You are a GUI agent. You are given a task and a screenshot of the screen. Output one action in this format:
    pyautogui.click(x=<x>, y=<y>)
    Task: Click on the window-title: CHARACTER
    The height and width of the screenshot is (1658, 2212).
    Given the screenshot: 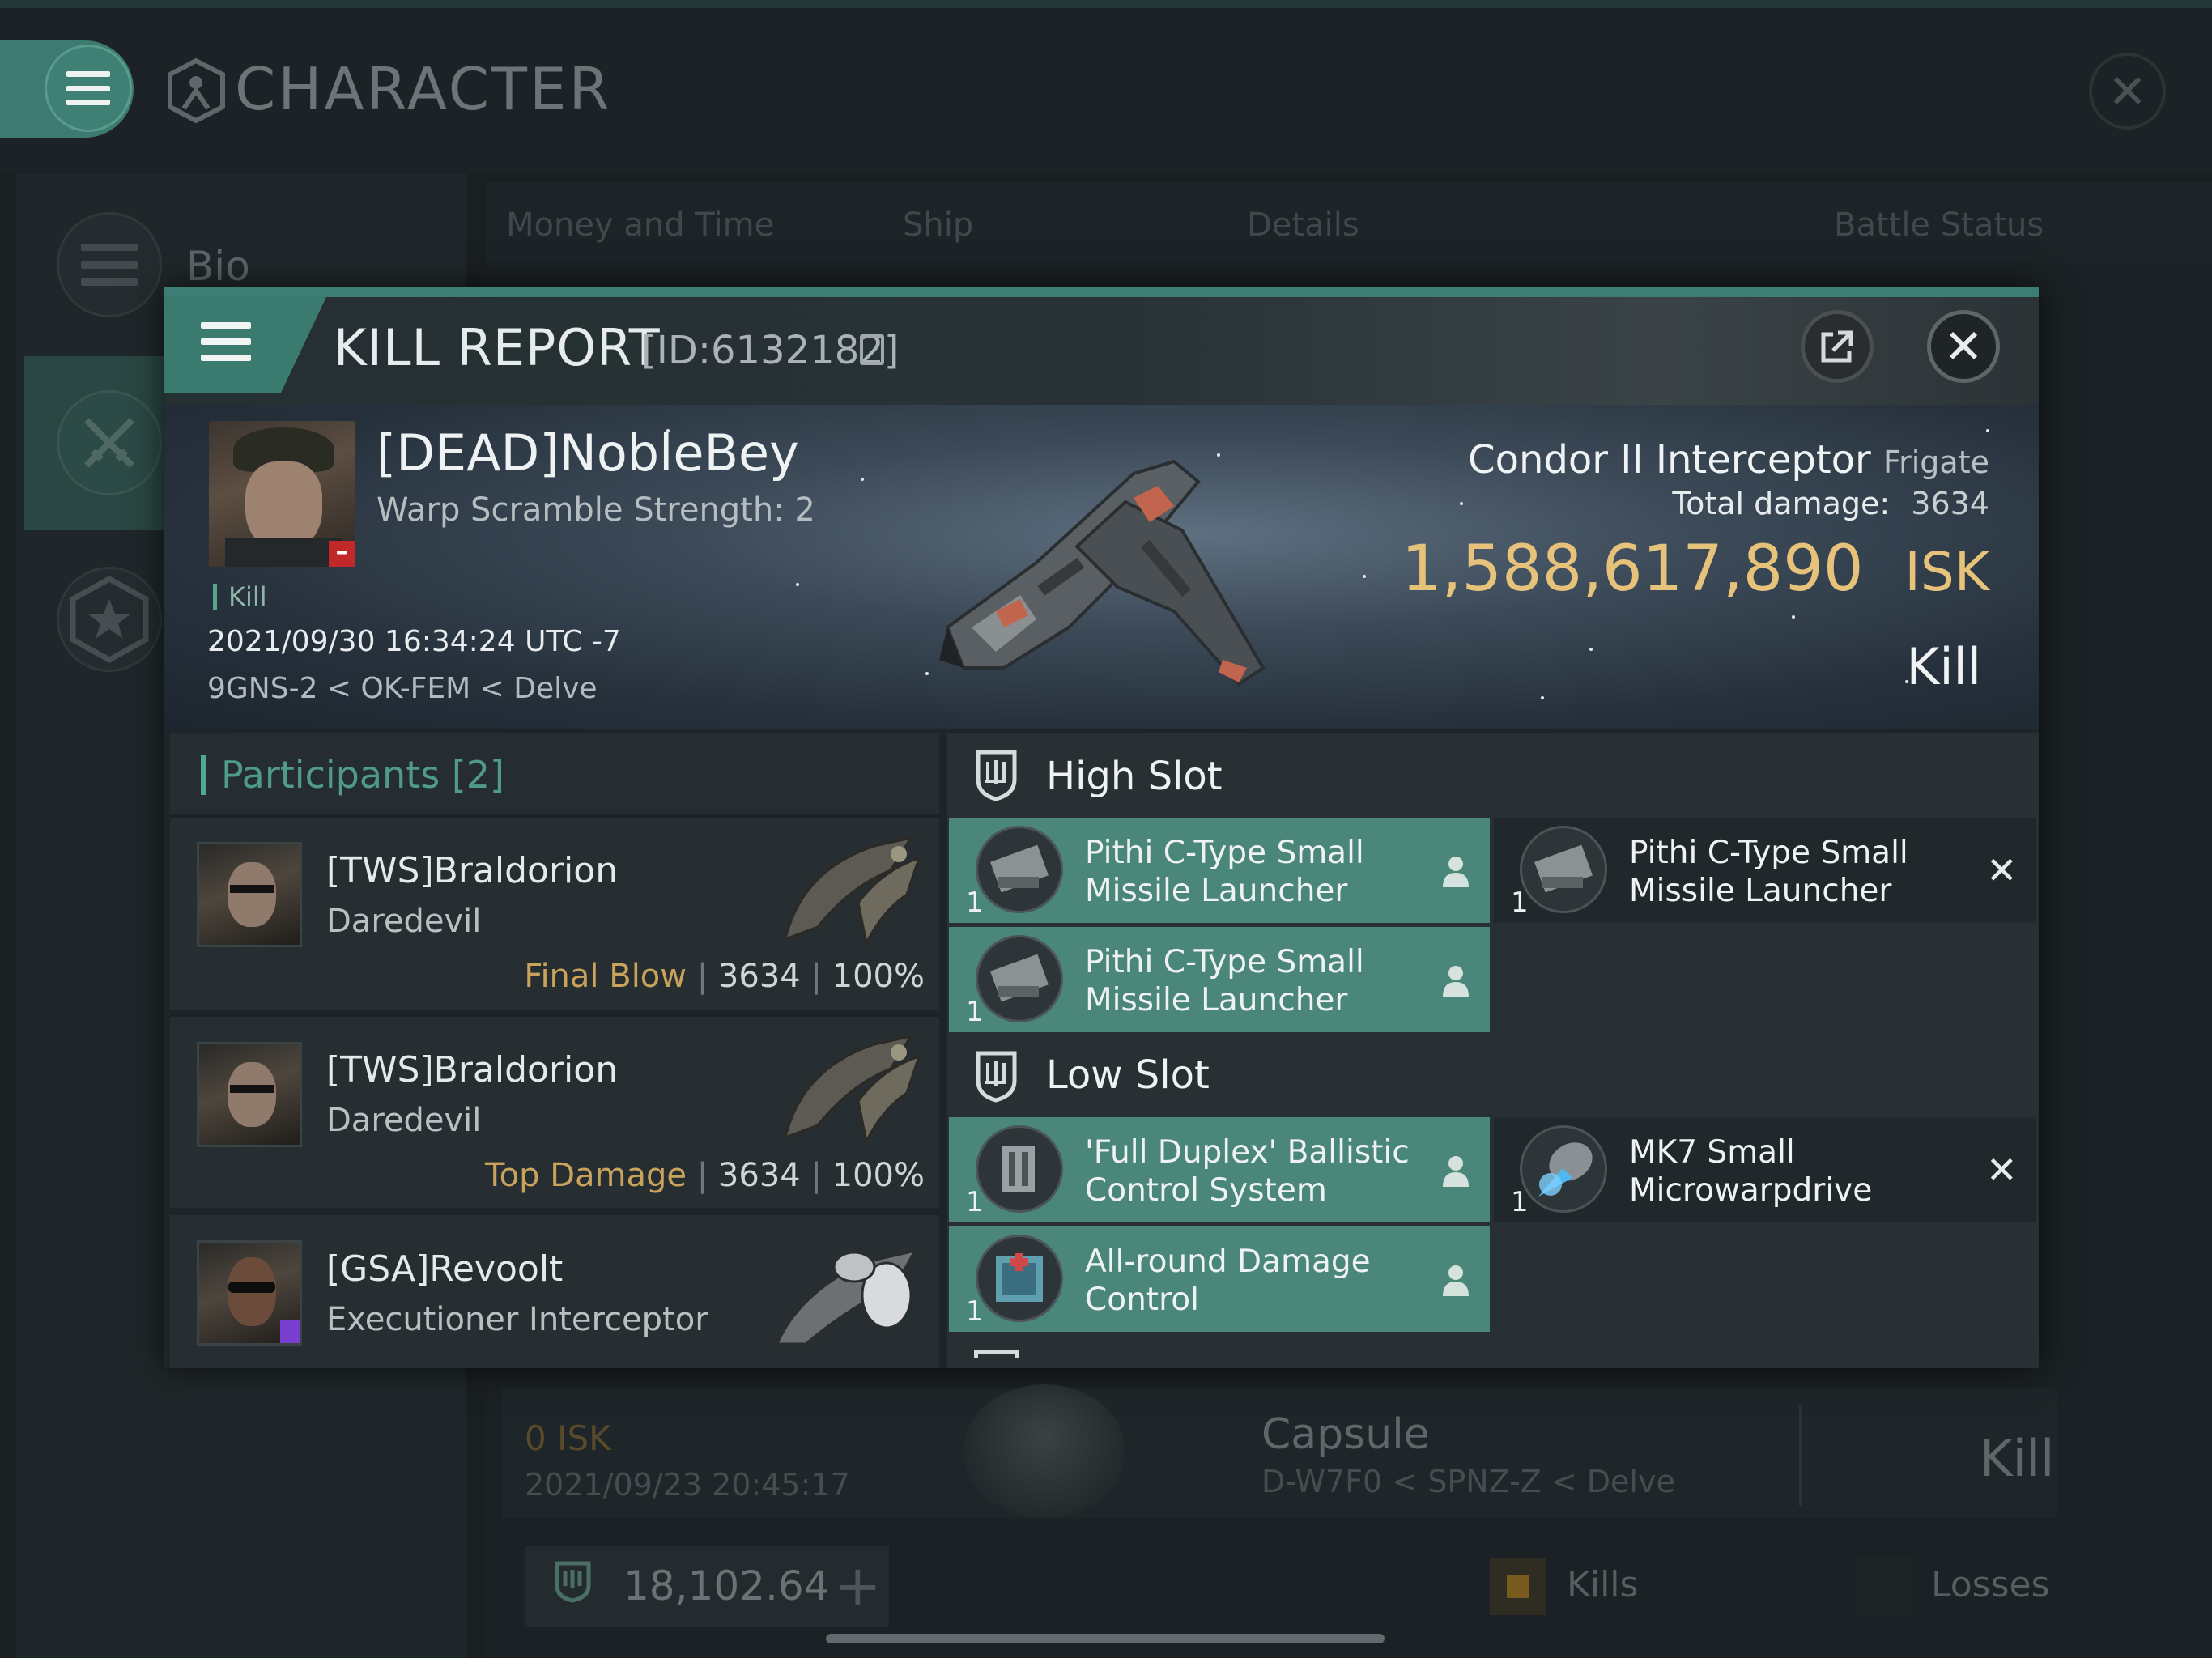 What is the action you would take?
    pyautogui.click(x=424, y=89)
    